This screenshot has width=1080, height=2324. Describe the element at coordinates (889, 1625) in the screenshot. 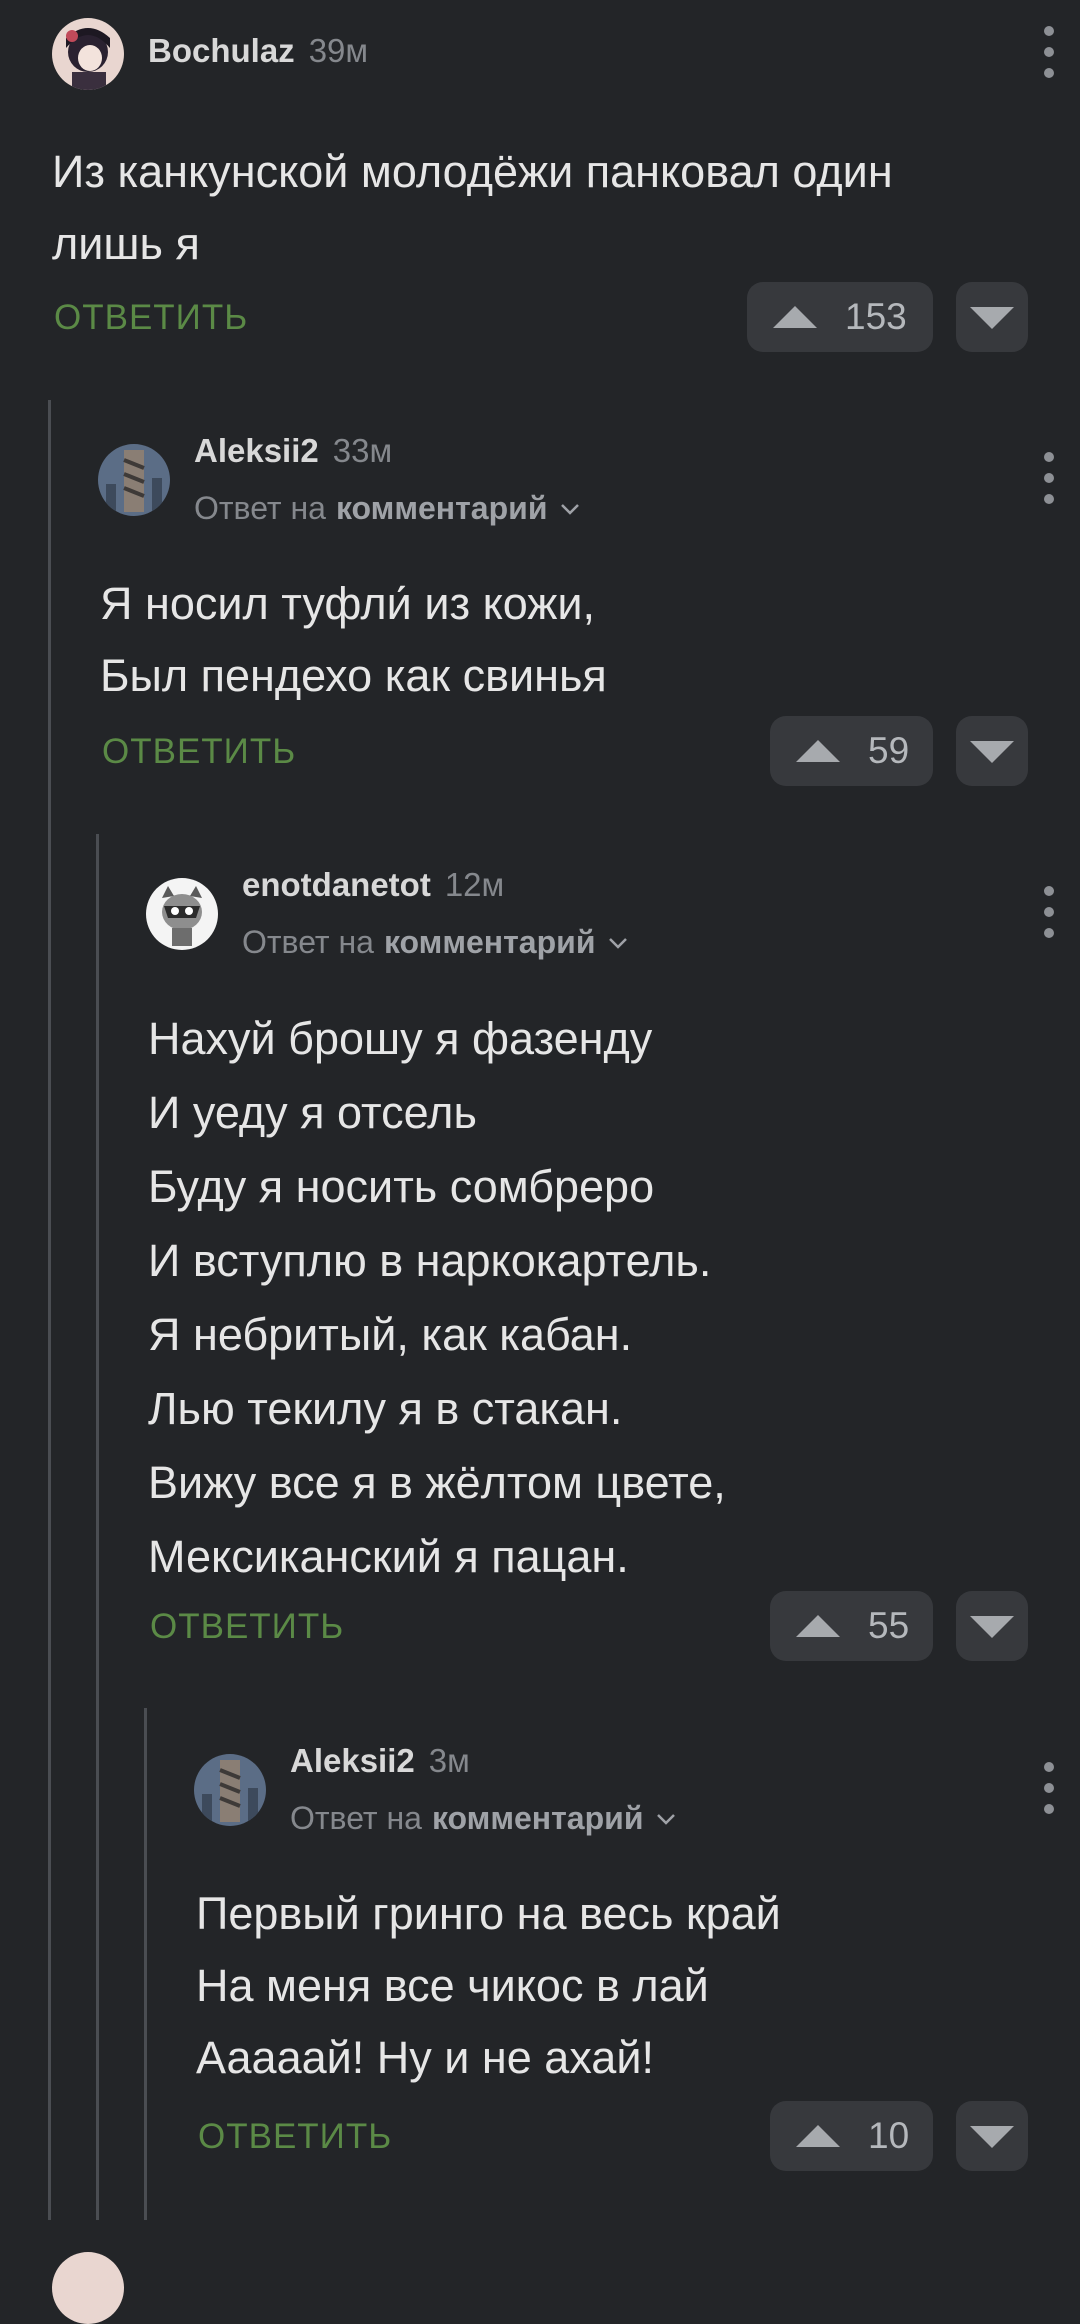

I see `vote-count: 55` at that location.